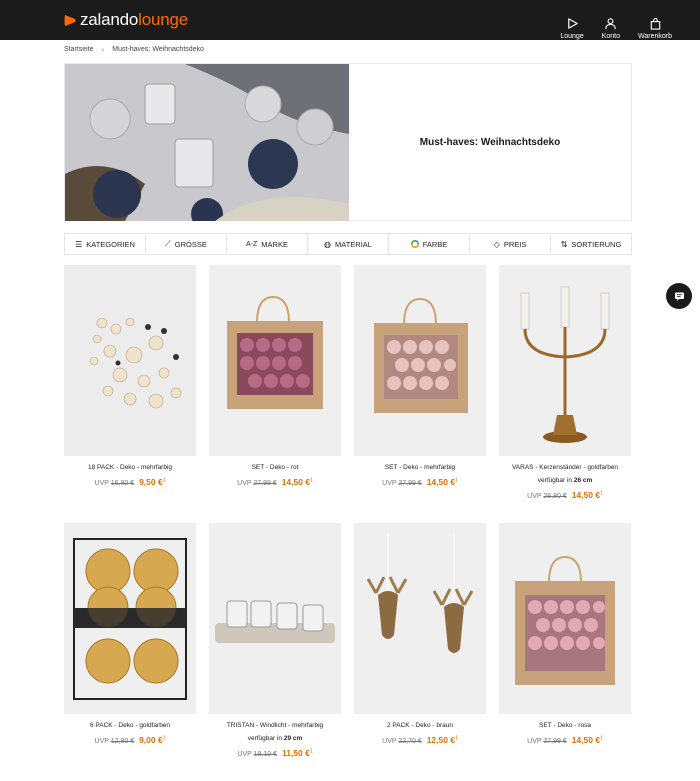 This screenshot has width=700, height=781. I want to click on filter-size-label: GRÖSSE, so click(190, 244).